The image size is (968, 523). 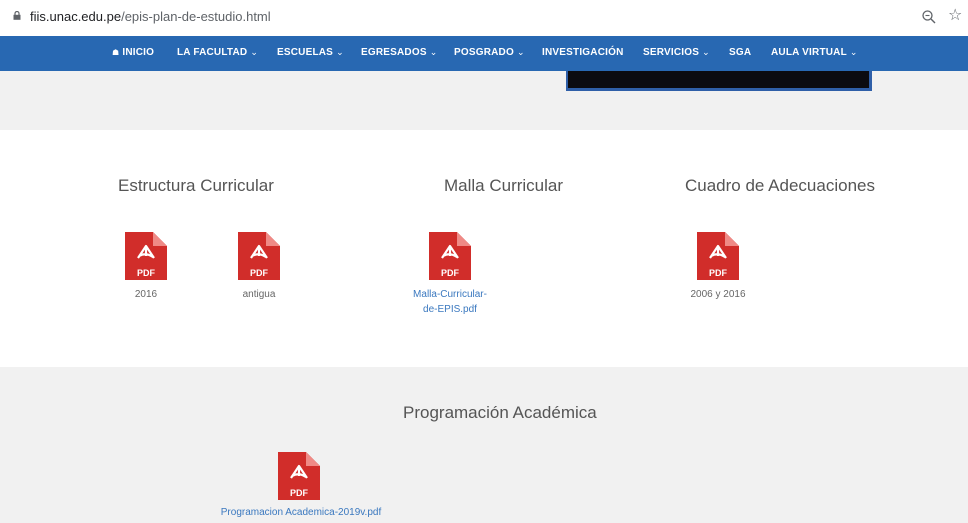 I want to click on file-caption: 2006 y 2016, so click(x=718, y=294).